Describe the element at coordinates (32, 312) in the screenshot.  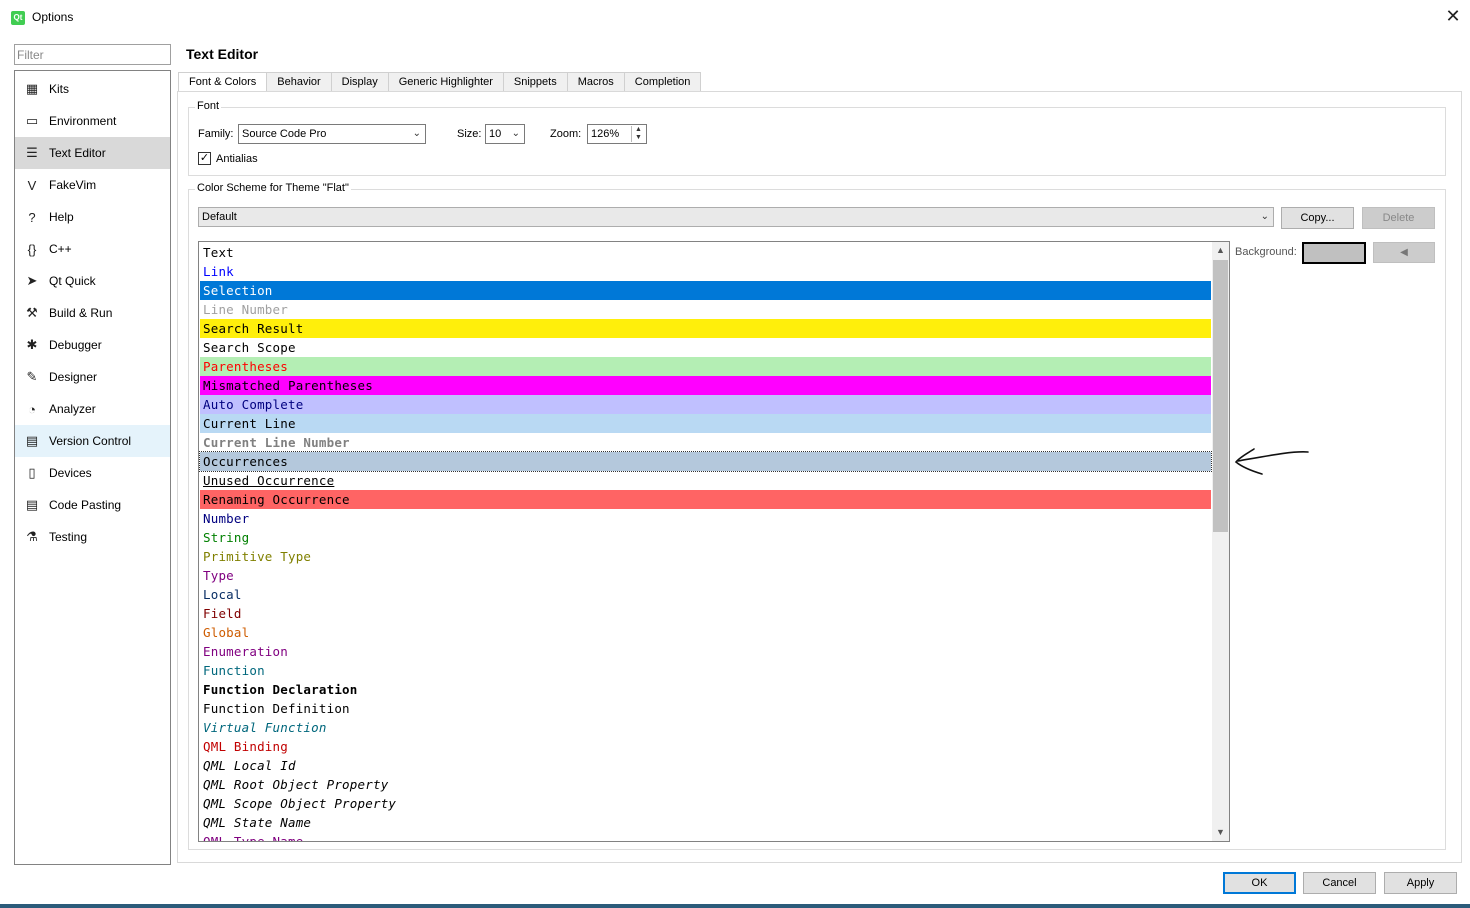
I see `hammer-icon: ⚒` at that location.